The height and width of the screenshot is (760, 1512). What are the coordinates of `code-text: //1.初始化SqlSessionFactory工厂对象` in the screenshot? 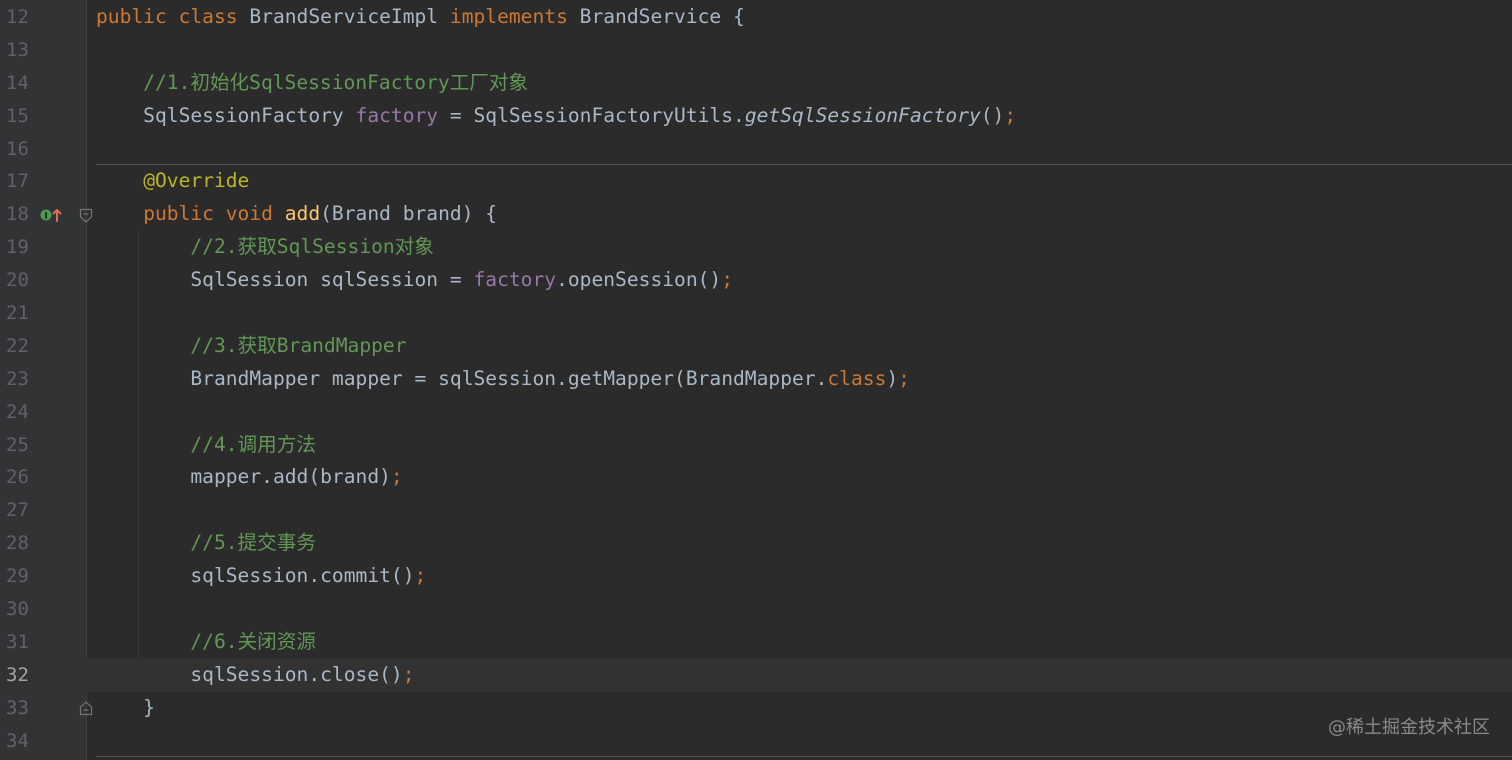 It's located at (804, 83).